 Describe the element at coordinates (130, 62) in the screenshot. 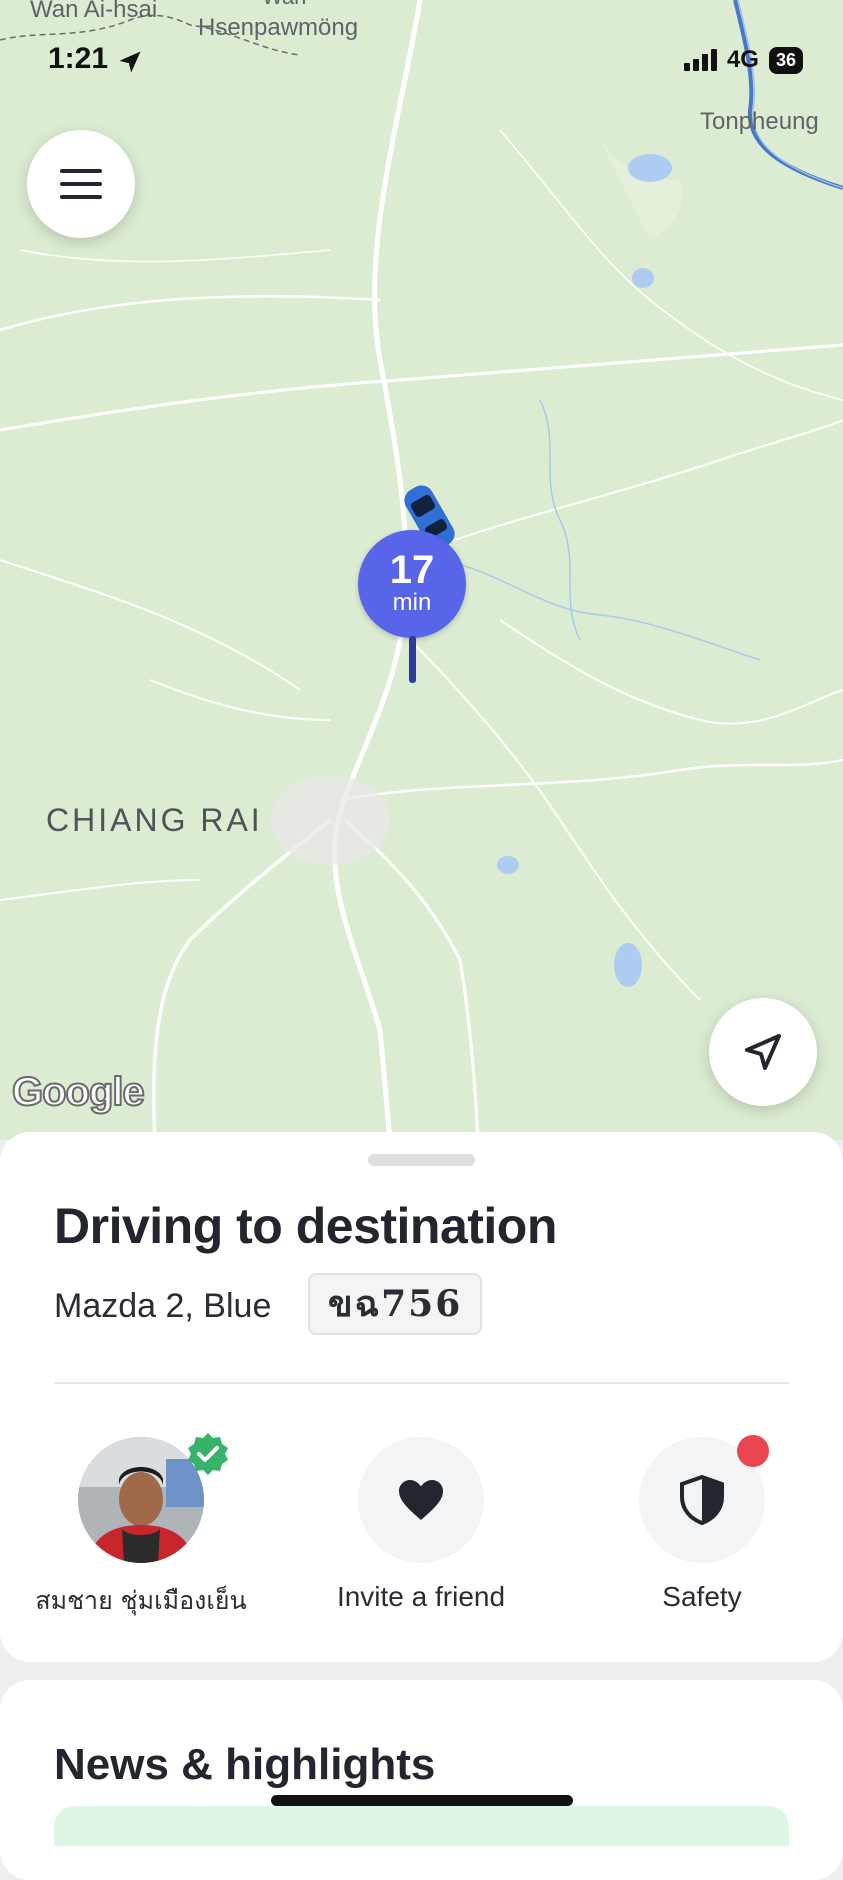

I see `location-services-icon` at that location.